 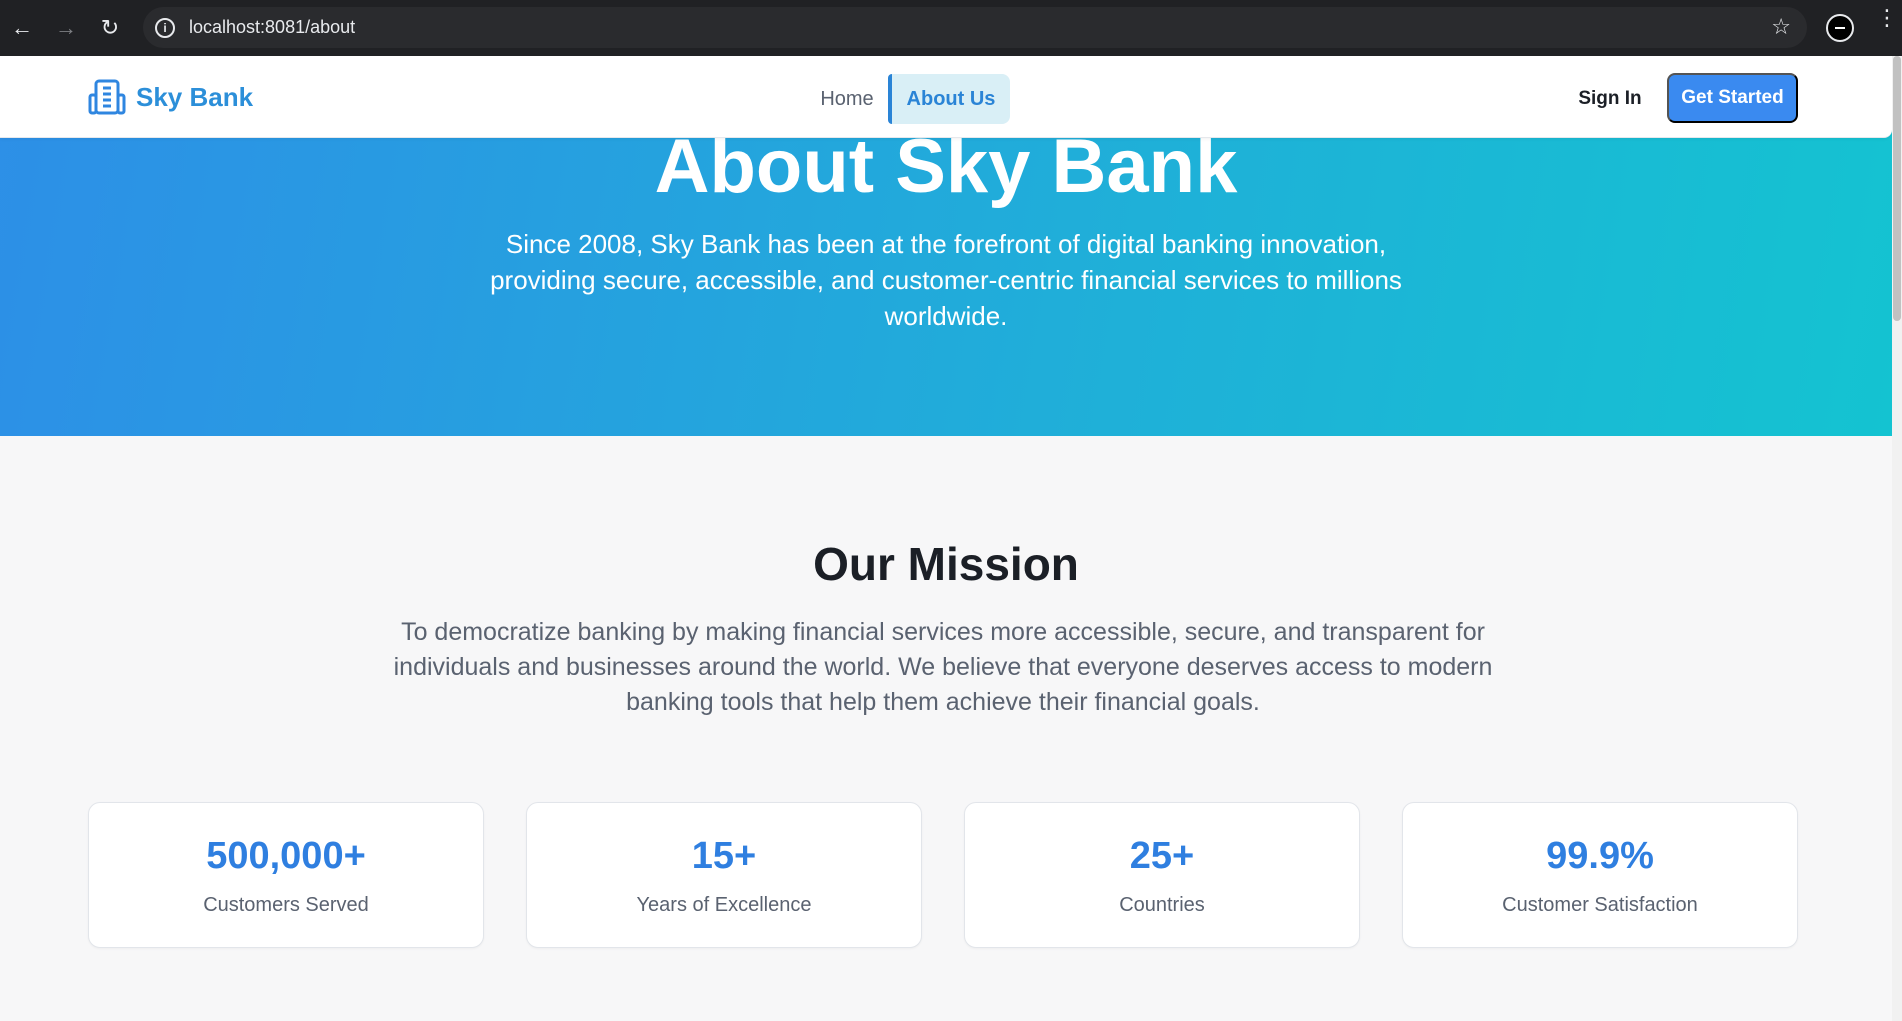 I want to click on sign-in-link: Sign In, so click(x=1610, y=99).